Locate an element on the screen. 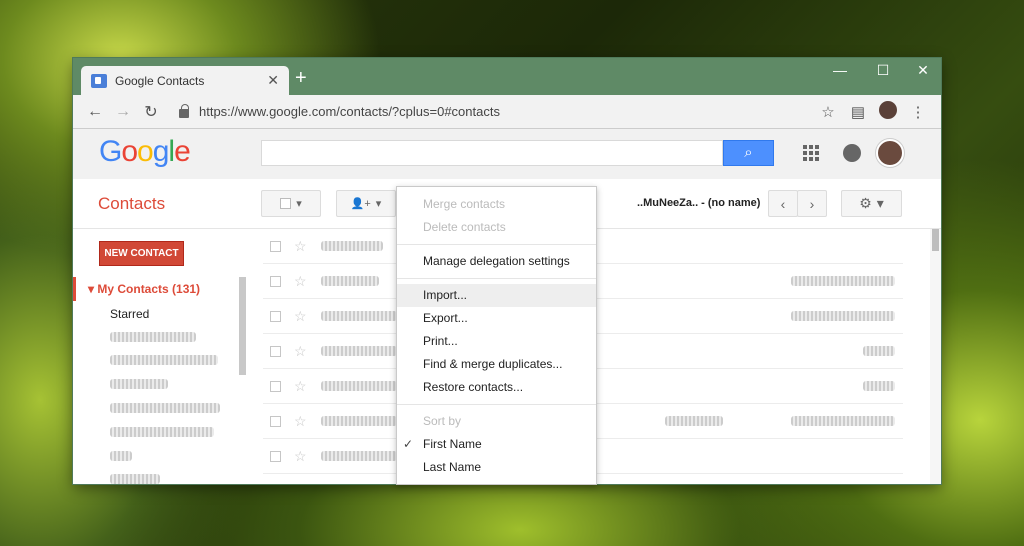 Image resolution: width=1024 pixels, height=546 pixels. sidebar-item-my-contacts: ▾ My Contacts (131) is located at coordinates (158, 289).